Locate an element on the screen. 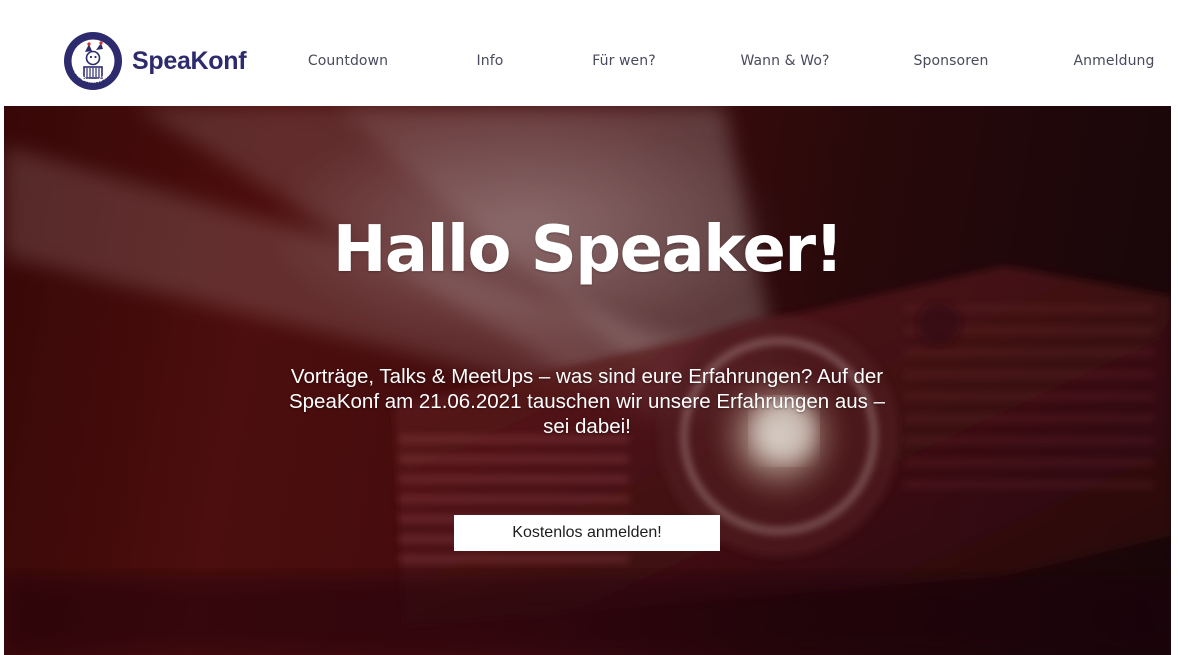  nav-item-anmeldung: Anmeldung is located at coordinates (1113, 61).